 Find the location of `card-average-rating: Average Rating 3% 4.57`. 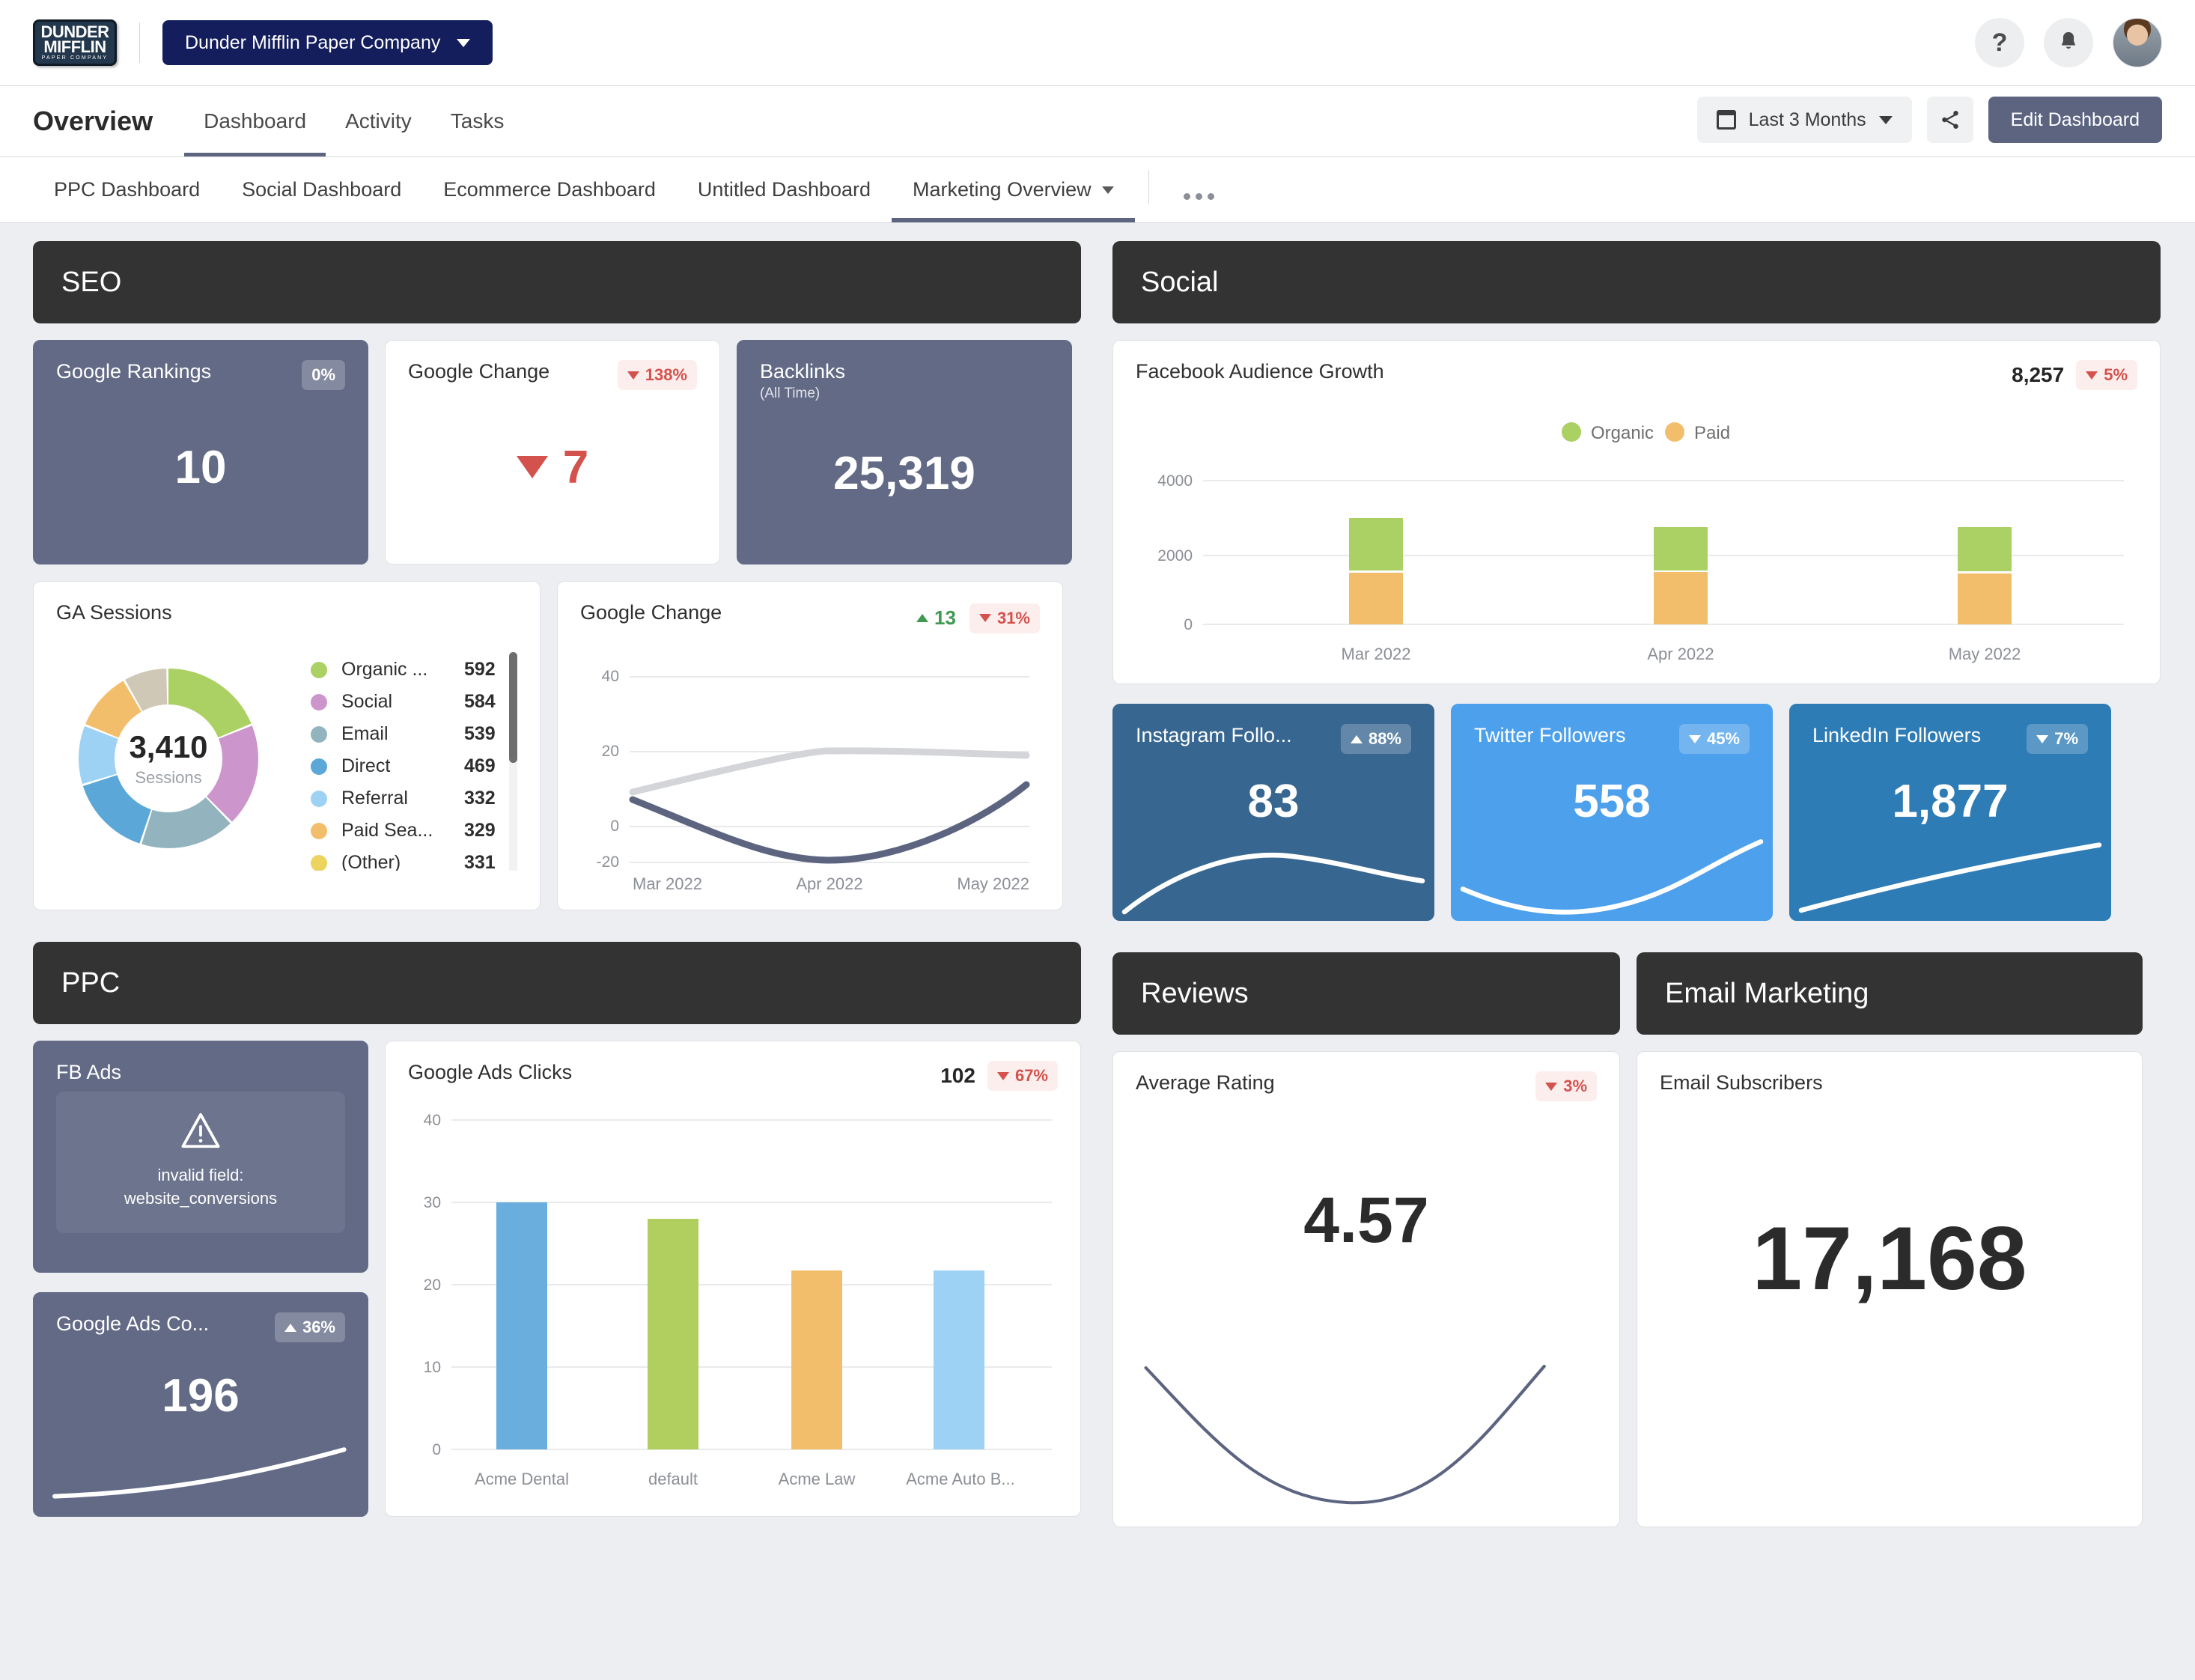

card-average-rating: Average Rating 3% 4.57 is located at coordinates (1366, 1289).